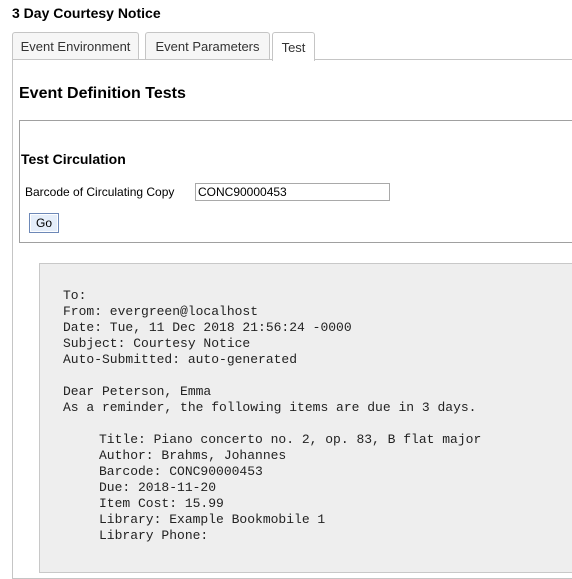 This screenshot has height=579, width=572. Describe the element at coordinates (137, 391) in the screenshot. I see `output-greeting: Dear Peterson, Emma` at that location.